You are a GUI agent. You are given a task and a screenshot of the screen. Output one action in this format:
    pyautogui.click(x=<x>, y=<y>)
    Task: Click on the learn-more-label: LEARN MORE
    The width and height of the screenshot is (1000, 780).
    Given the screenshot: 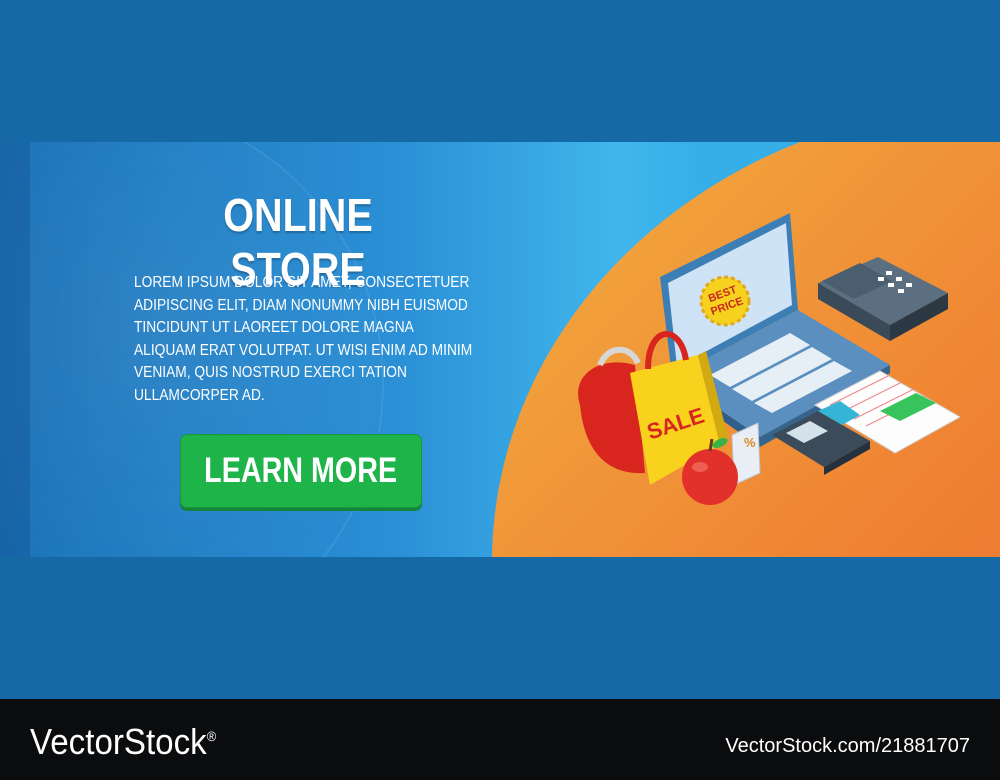 What is the action you would take?
    pyautogui.click(x=301, y=470)
    